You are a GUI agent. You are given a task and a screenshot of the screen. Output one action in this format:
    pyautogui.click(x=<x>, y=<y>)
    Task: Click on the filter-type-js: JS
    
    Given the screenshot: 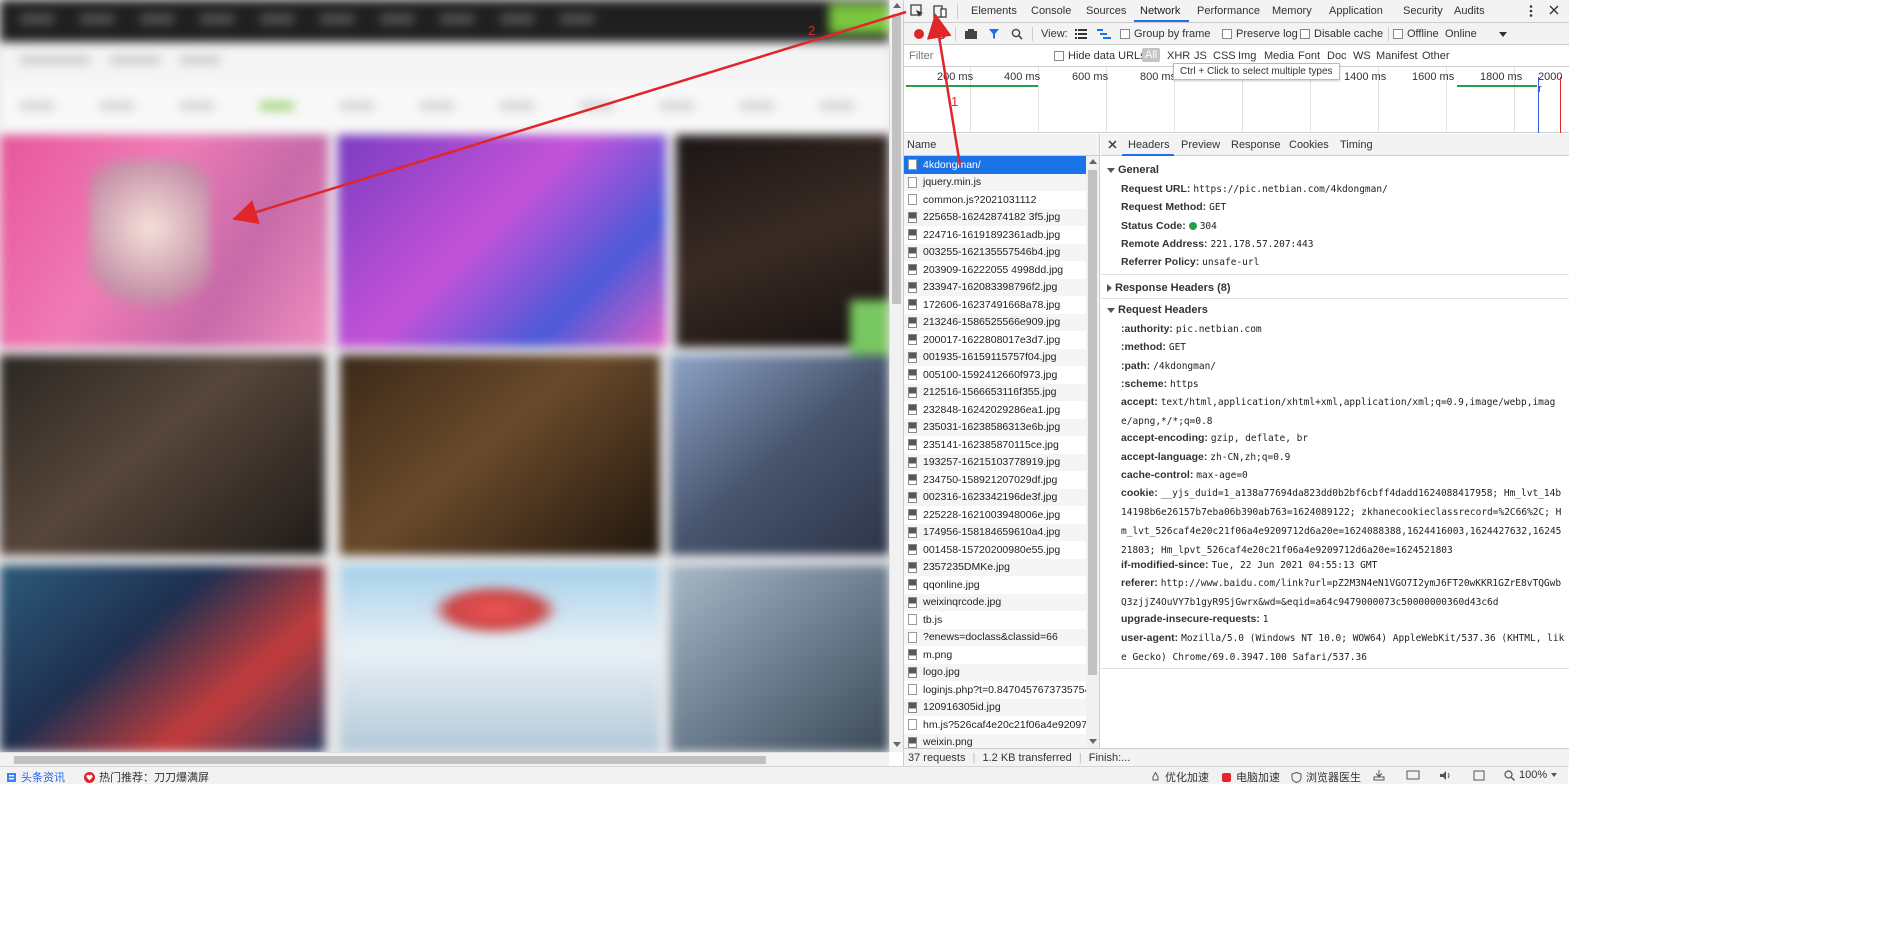 What is the action you would take?
    pyautogui.click(x=1200, y=56)
    